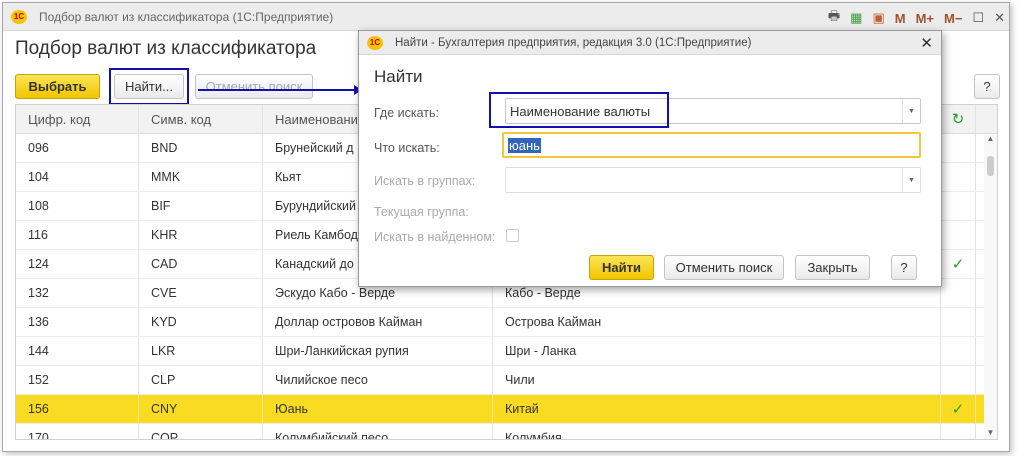 The width and height of the screenshot is (1024, 456). I want to click on dialog-close-icon: ✕, so click(926, 43).